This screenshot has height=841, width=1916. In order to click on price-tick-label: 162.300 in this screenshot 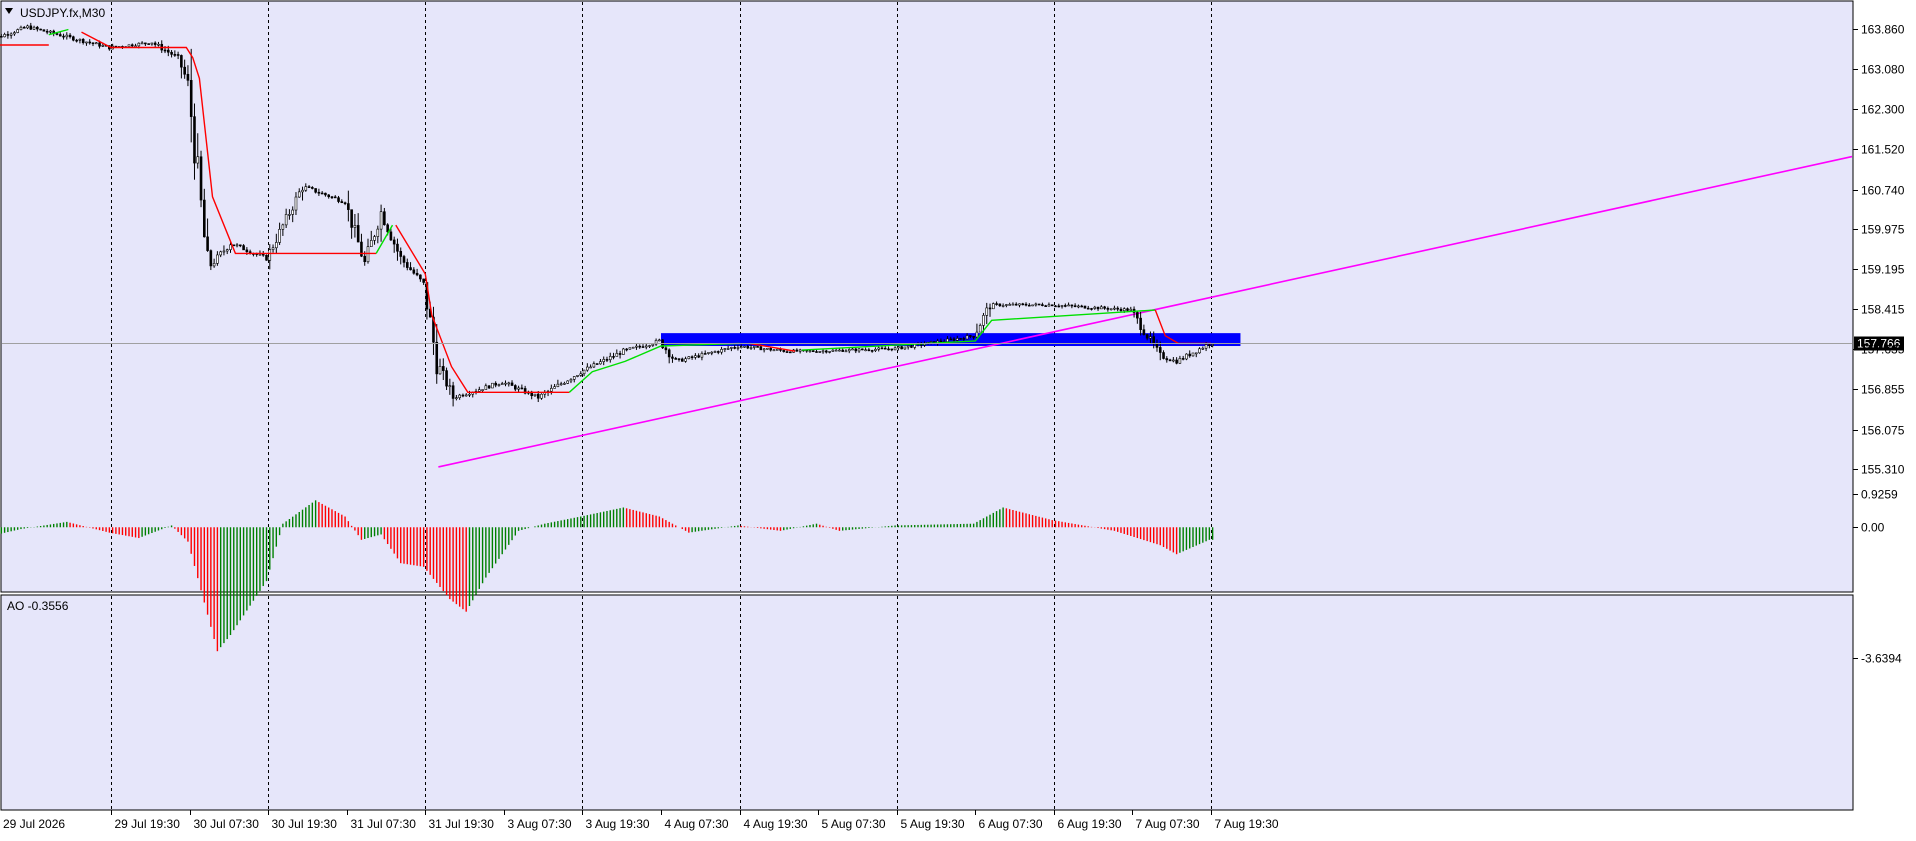, I will do `click(1883, 110)`.